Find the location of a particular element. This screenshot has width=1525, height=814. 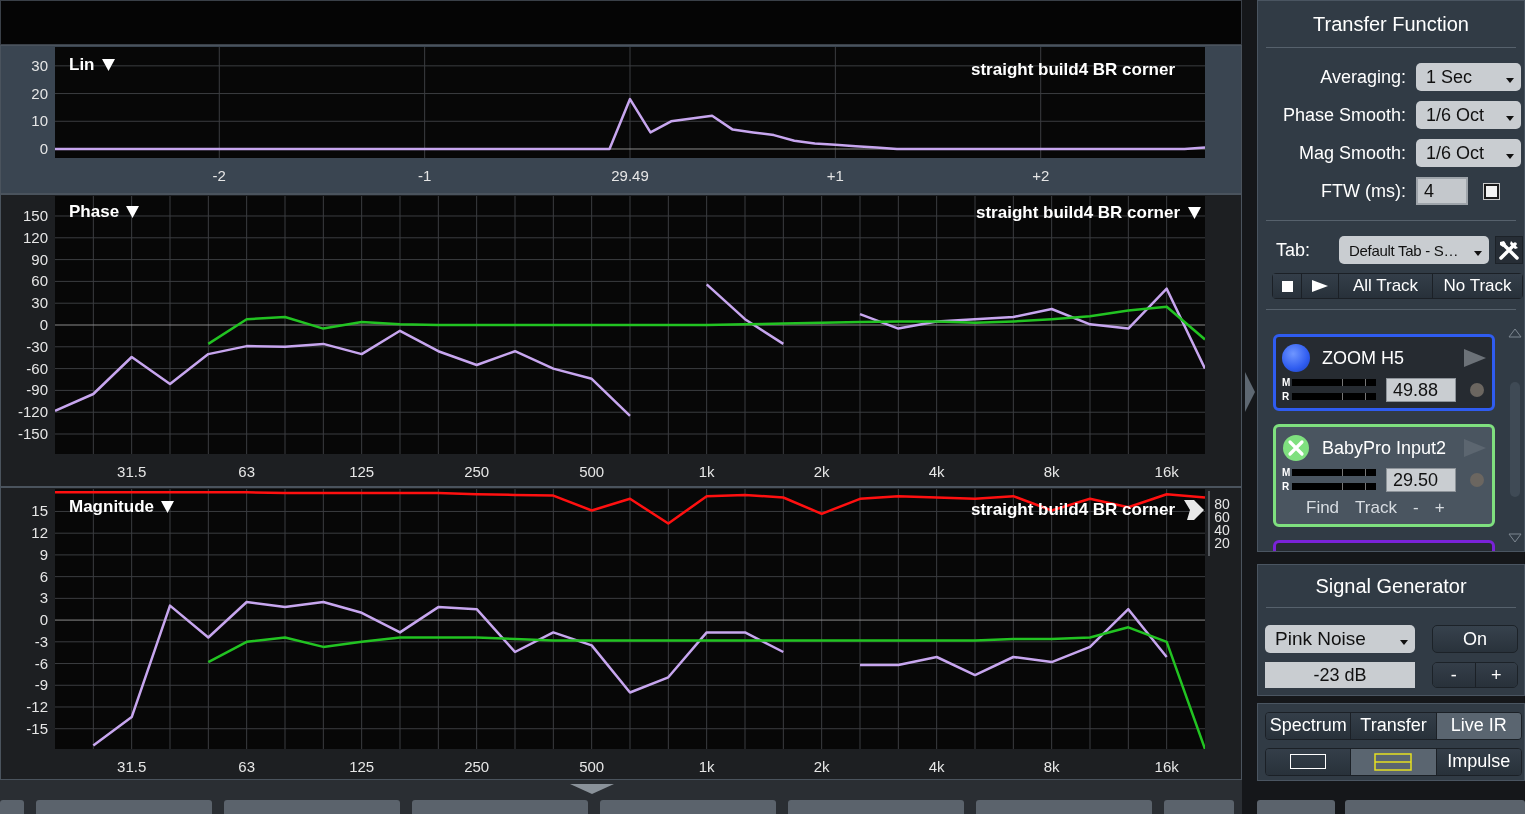

scroll-down-icon is located at coordinates (1515, 538).